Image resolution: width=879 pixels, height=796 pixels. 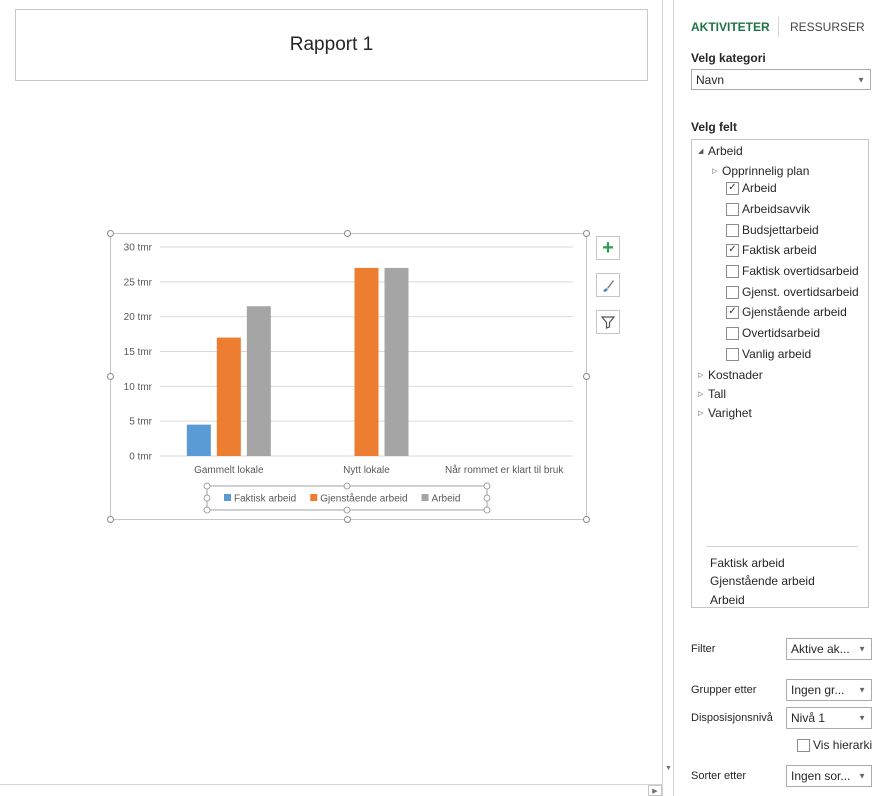 I want to click on field-label: Vanlig arbeid, so click(x=777, y=354).